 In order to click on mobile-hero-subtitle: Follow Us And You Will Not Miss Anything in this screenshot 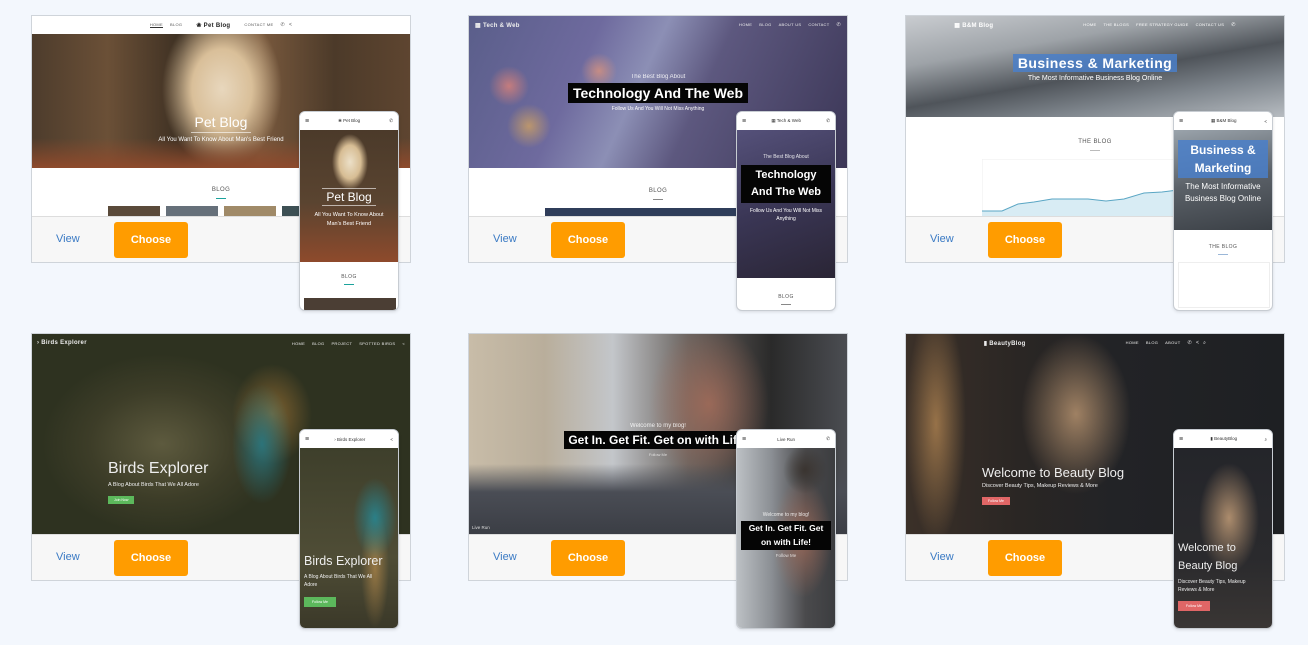, I will do `click(786, 215)`.